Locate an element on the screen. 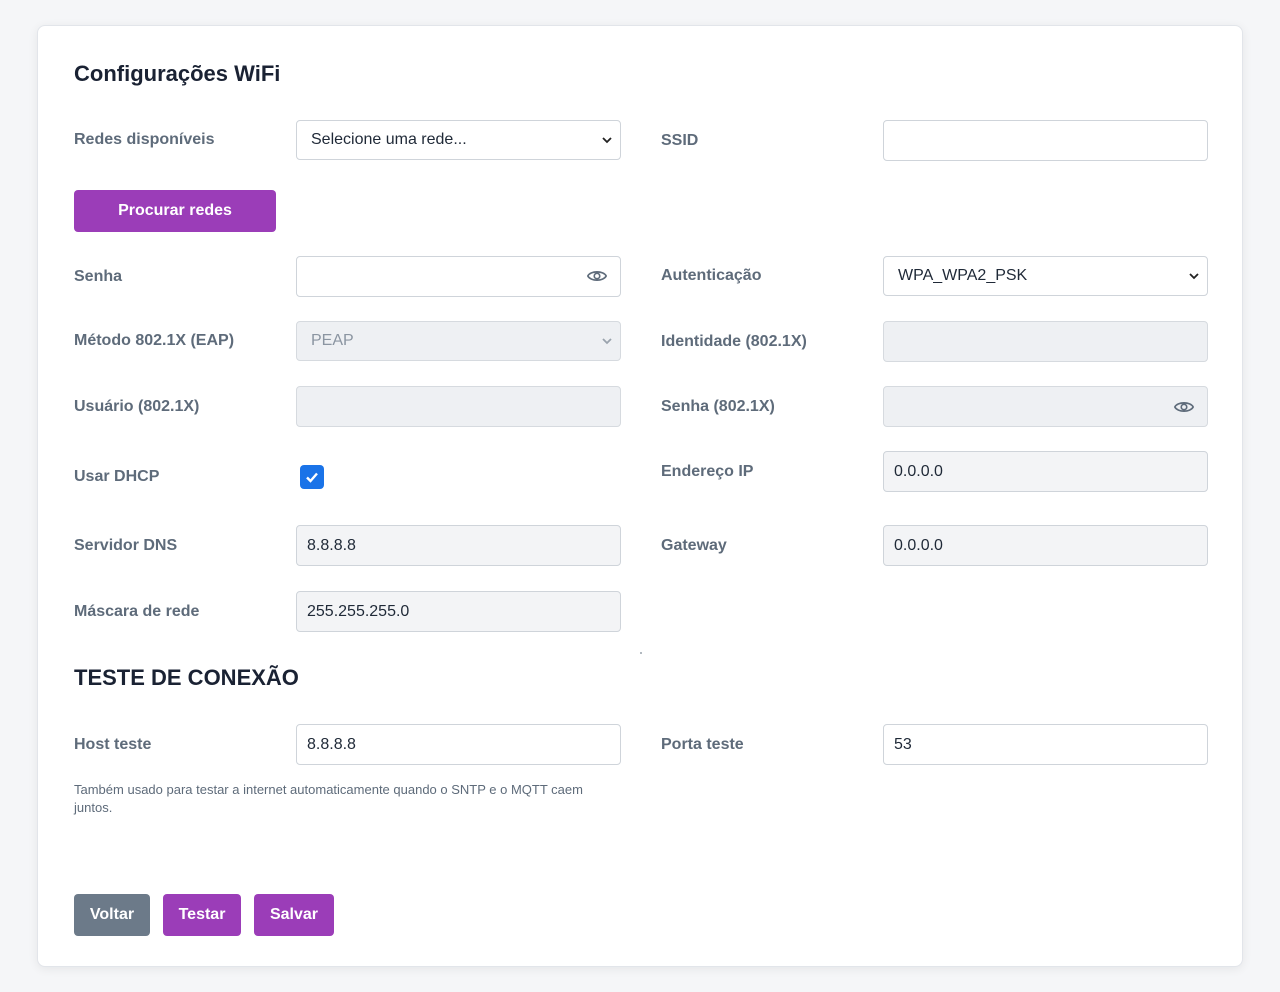  ip-input is located at coordinates (1045, 471).